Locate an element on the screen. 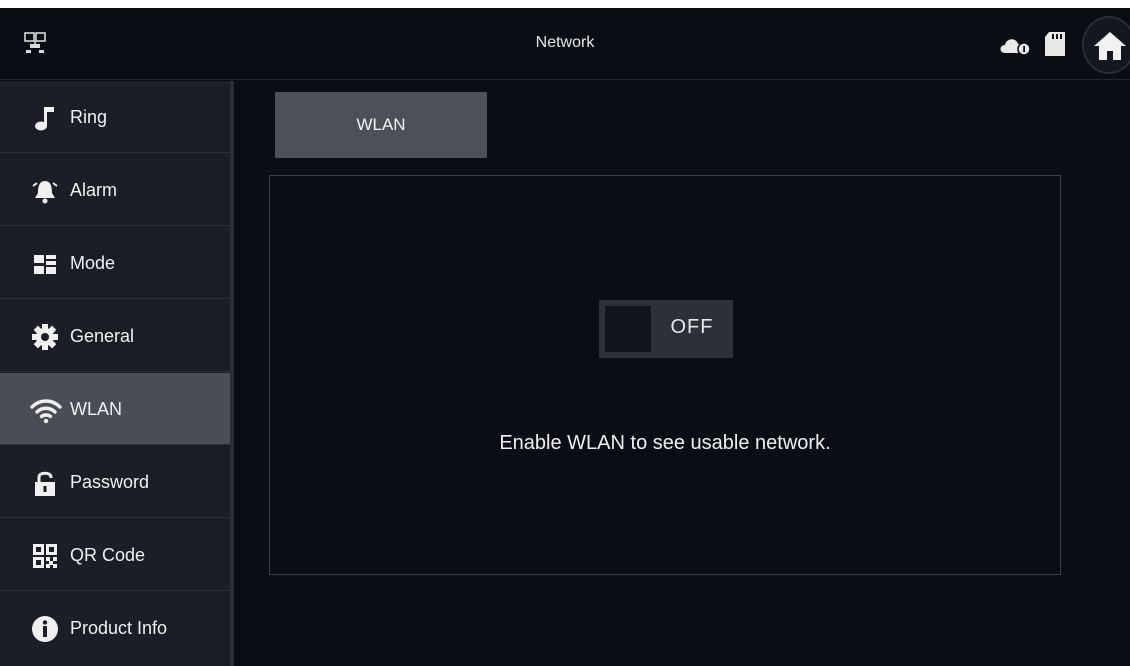 Image resolution: width=1130 pixels, height=666 pixels. sidebar-item-label: General is located at coordinates (102, 336).